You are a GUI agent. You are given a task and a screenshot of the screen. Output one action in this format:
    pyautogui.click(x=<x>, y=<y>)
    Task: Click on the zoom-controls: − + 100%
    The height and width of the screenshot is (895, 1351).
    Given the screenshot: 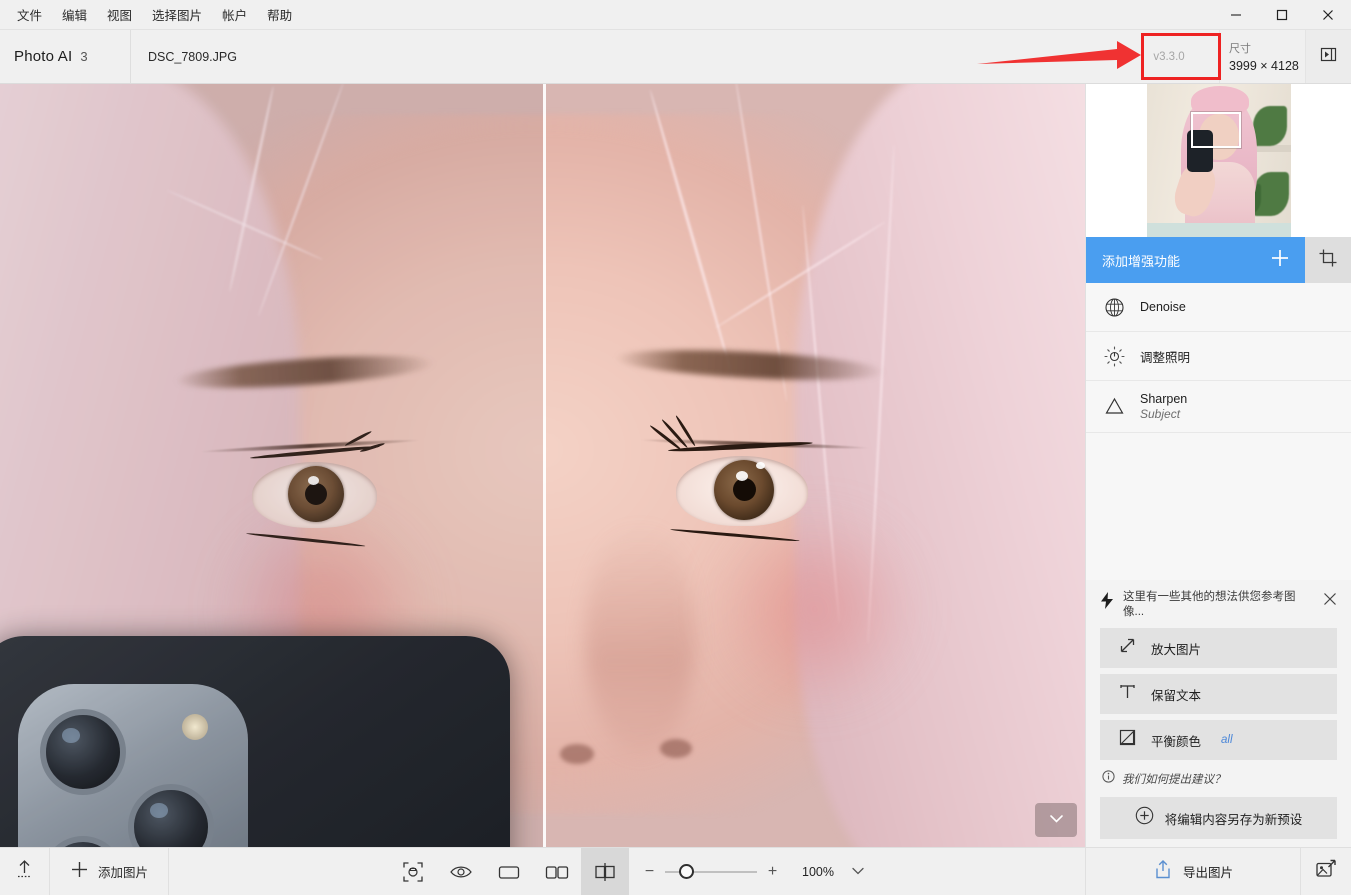 What is the action you would take?
    pyautogui.click(x=754, y=872)
    